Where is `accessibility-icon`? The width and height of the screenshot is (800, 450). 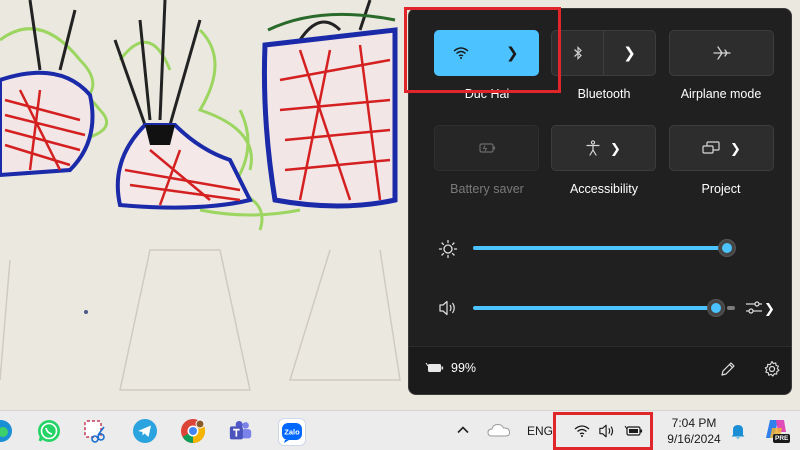 accessibility-icon is located at coordinates (593, 148).